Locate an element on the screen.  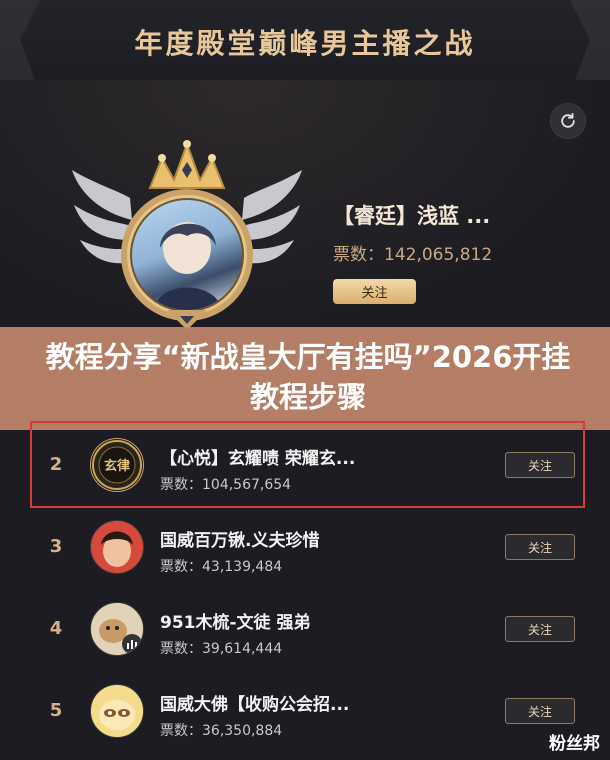
refresh-icon is located at coordinates (568, 120).